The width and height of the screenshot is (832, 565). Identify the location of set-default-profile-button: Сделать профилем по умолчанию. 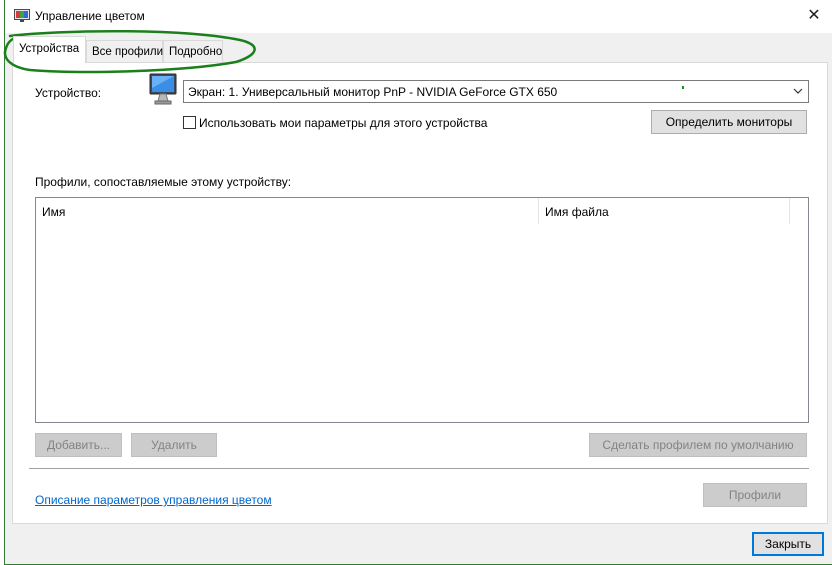
(698, 445).